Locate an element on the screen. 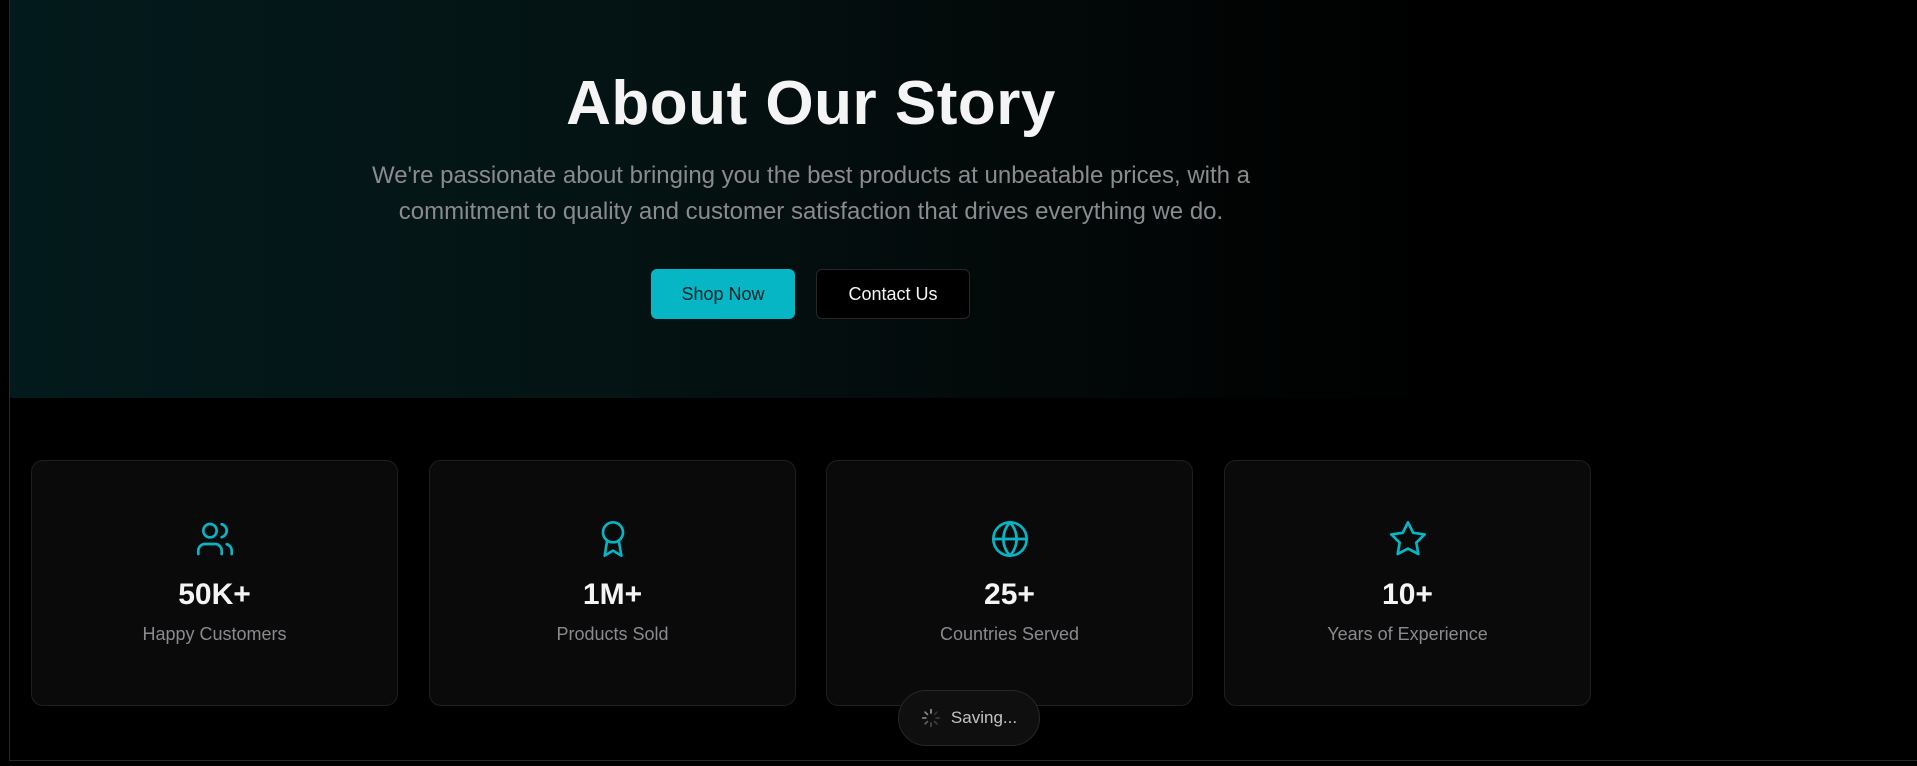 This screenshot has width=1917, height=766. stat-card-countries: 25+ Countries Served is located at coordinates (1009, 583).